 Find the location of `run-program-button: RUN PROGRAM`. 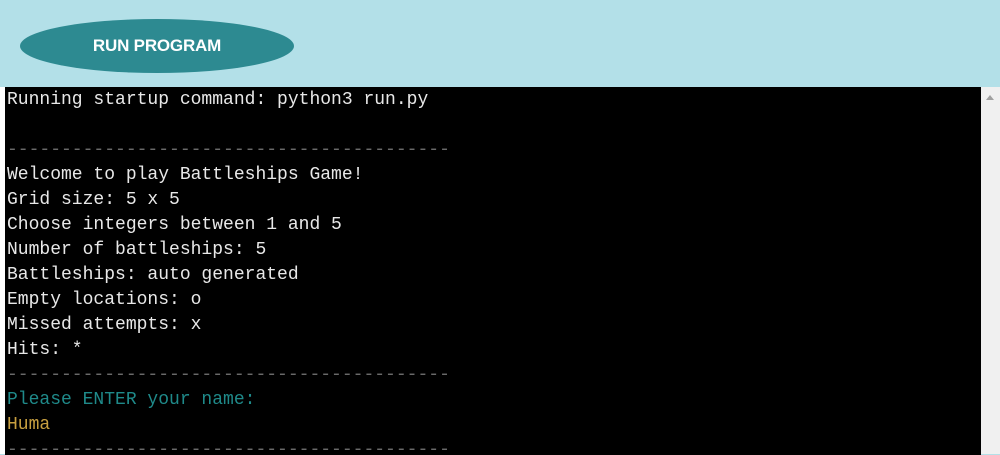

run-program-button: RUN PROGRAM is located at coordinates (157, 46).